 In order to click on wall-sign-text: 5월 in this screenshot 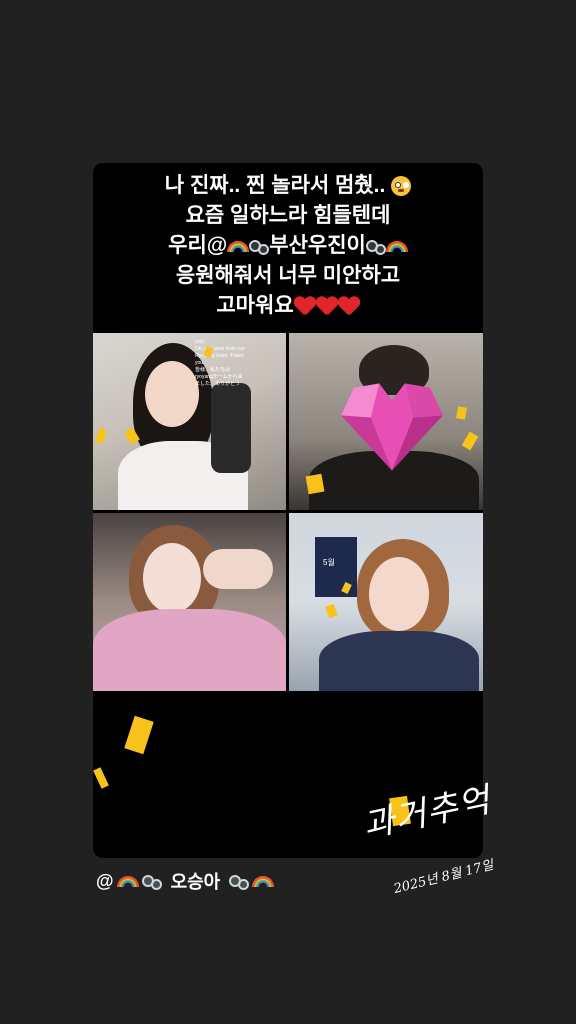, I will do `click(329, 562)`.